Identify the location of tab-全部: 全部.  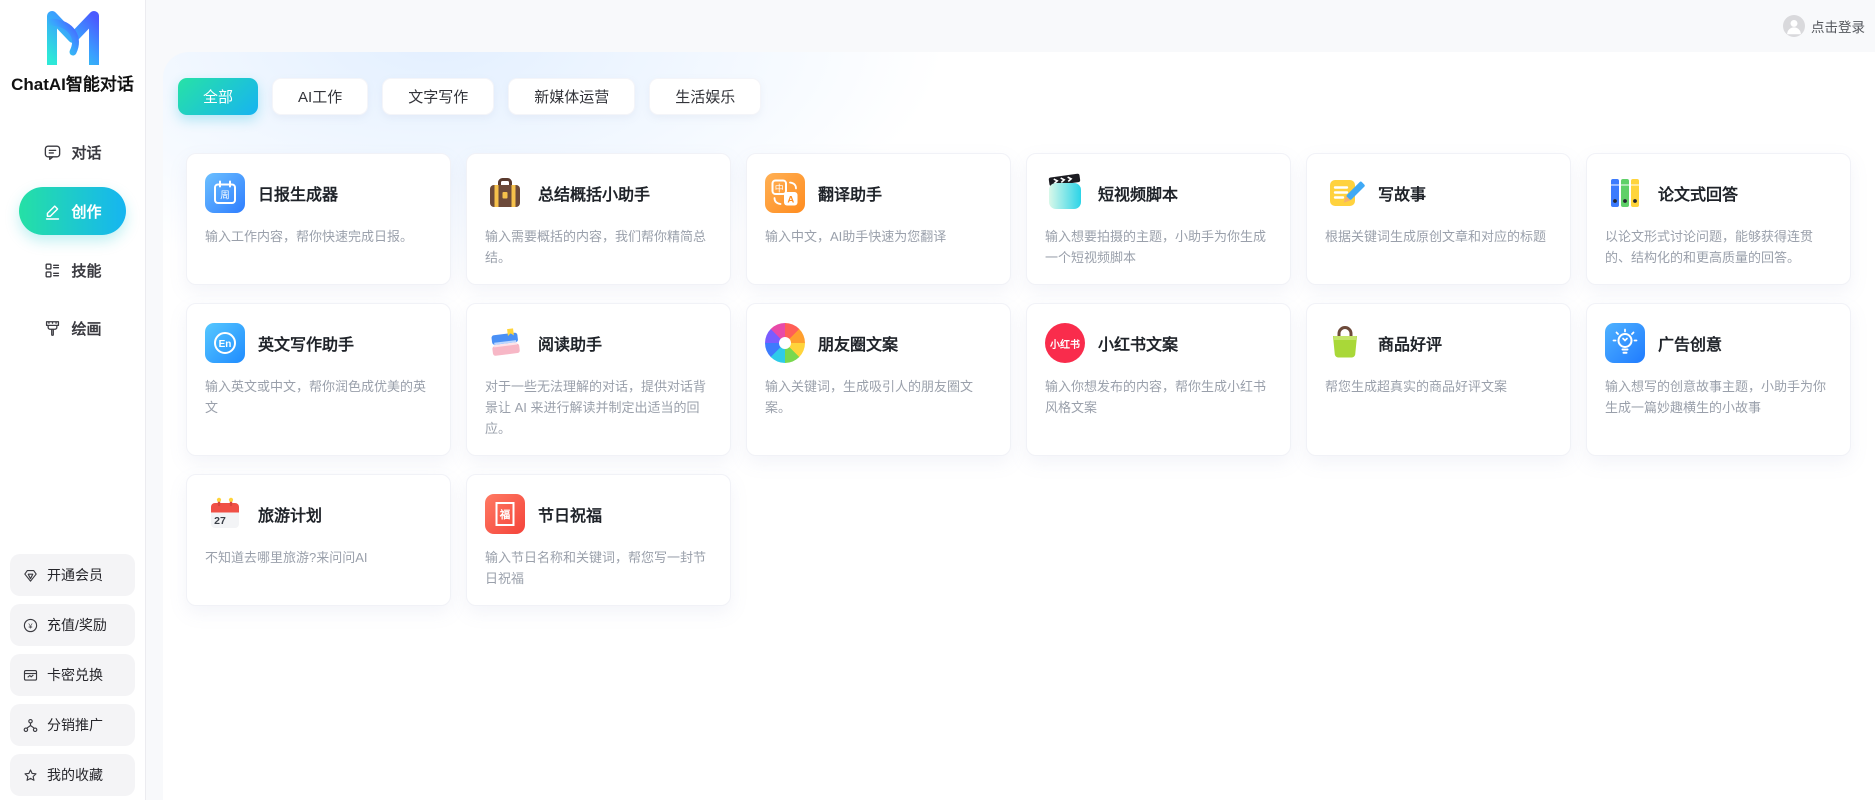
(218, 96).